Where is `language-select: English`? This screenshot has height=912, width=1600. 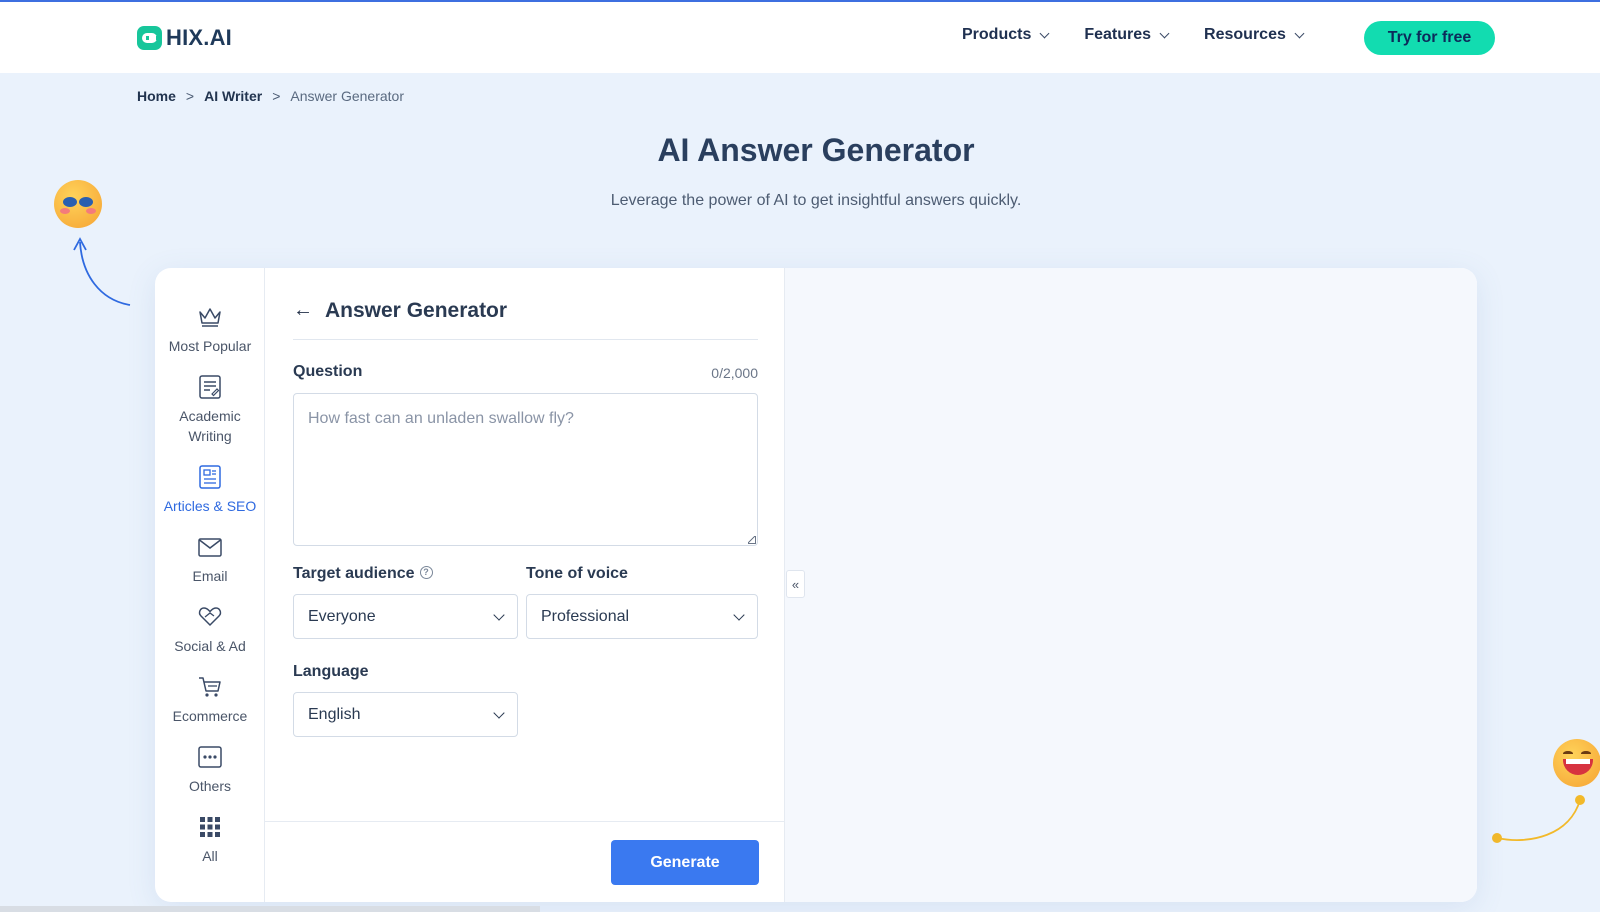 language-select: English is located at coordinates (405, 714).